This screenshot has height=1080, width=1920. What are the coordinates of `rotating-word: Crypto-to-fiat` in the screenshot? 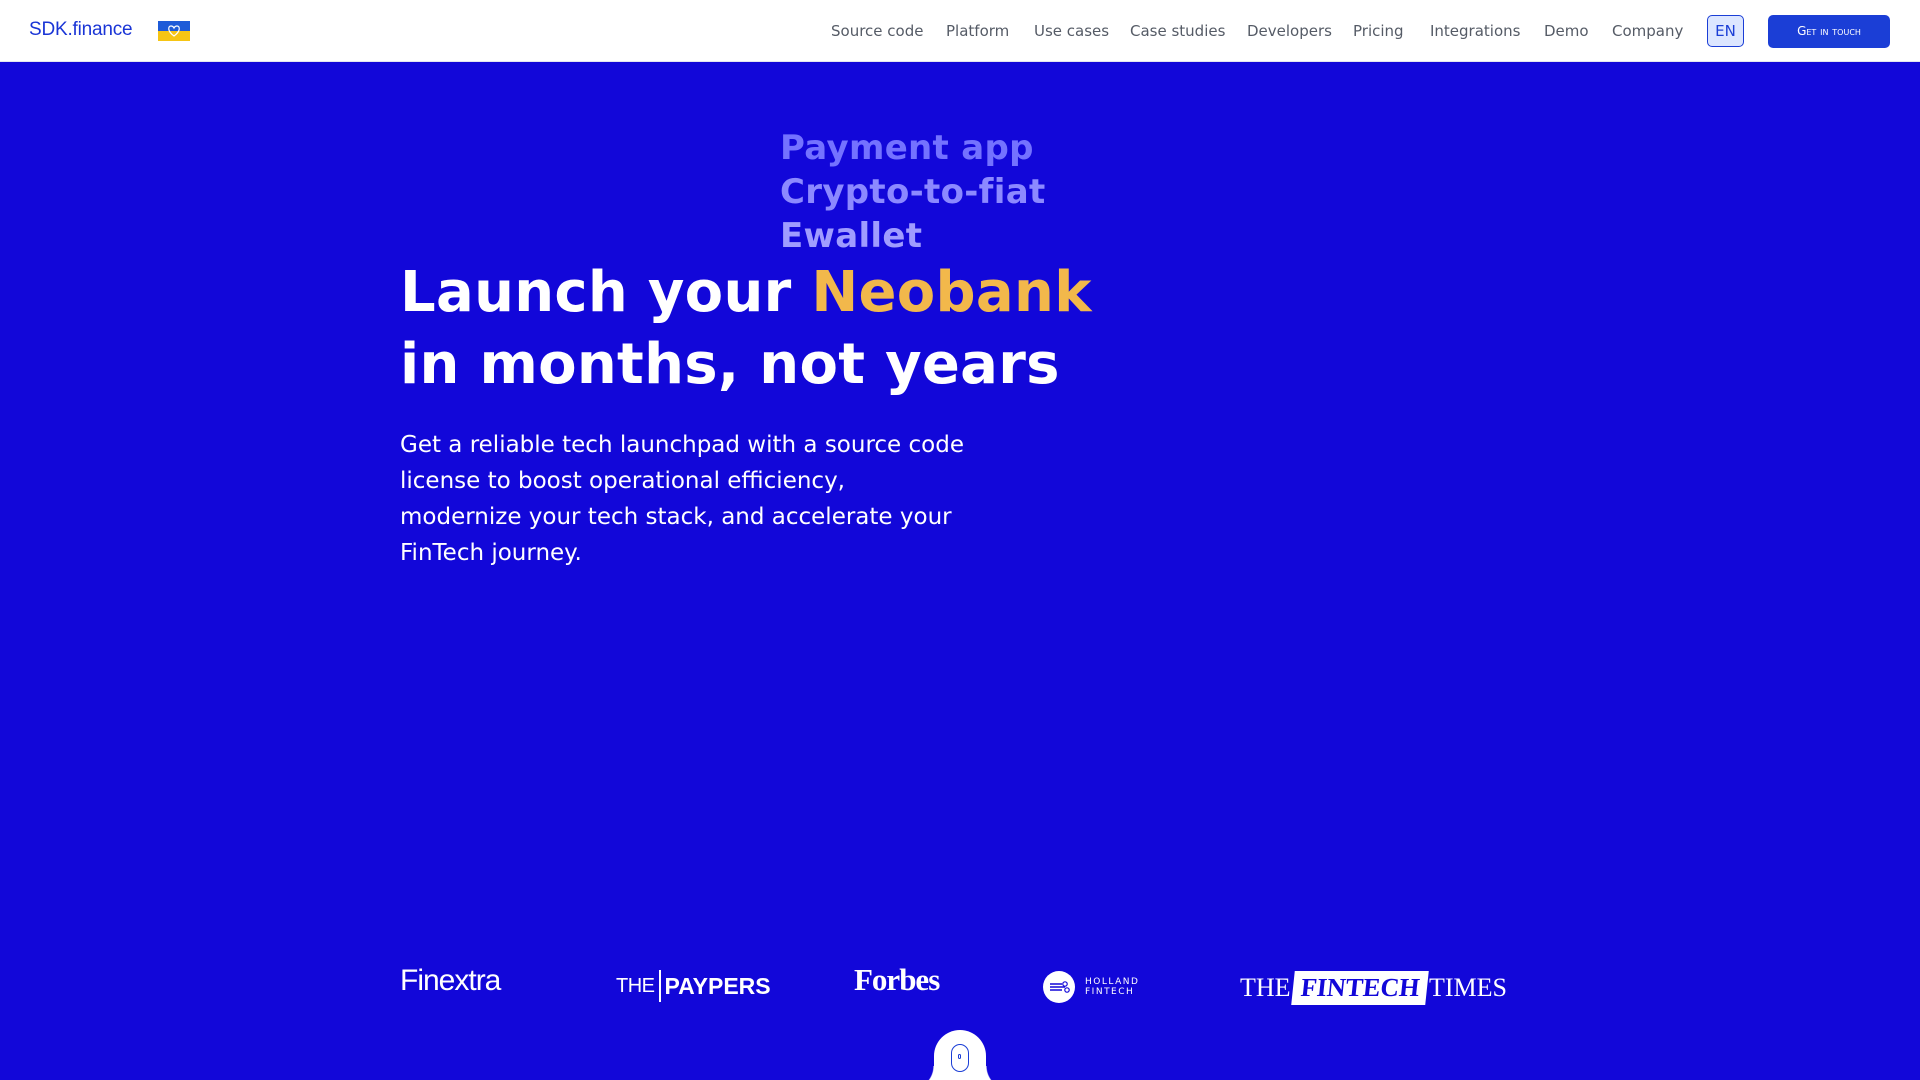 It's located at (913, 192).